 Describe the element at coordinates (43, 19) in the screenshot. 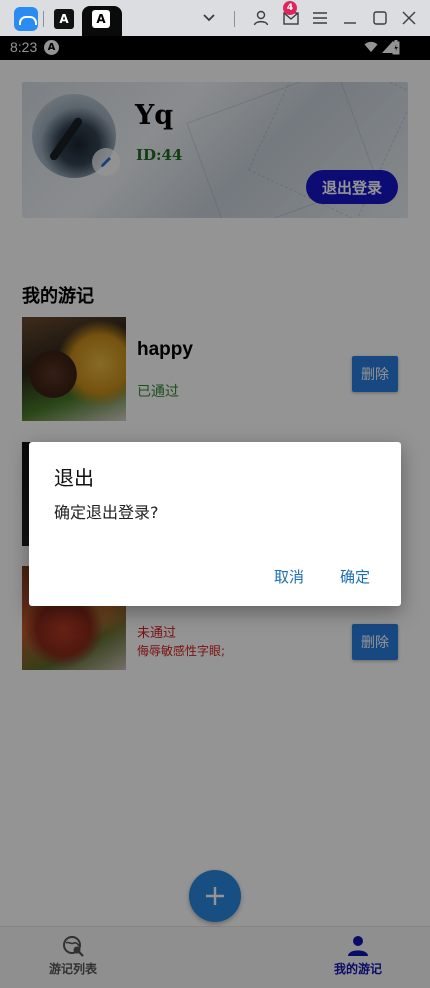

I see `tab-divider` at that location.